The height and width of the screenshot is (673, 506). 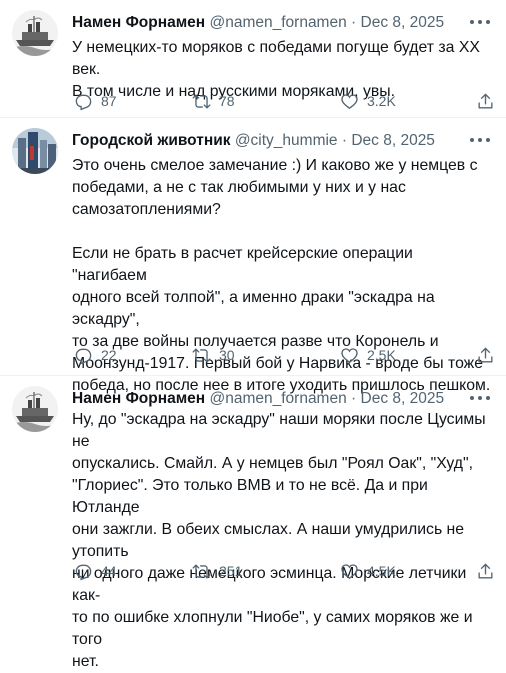 What do you see at coordinates (109, 571) in the screenshot?
I see `reply-count: 44` at bounding box center [109, 571].